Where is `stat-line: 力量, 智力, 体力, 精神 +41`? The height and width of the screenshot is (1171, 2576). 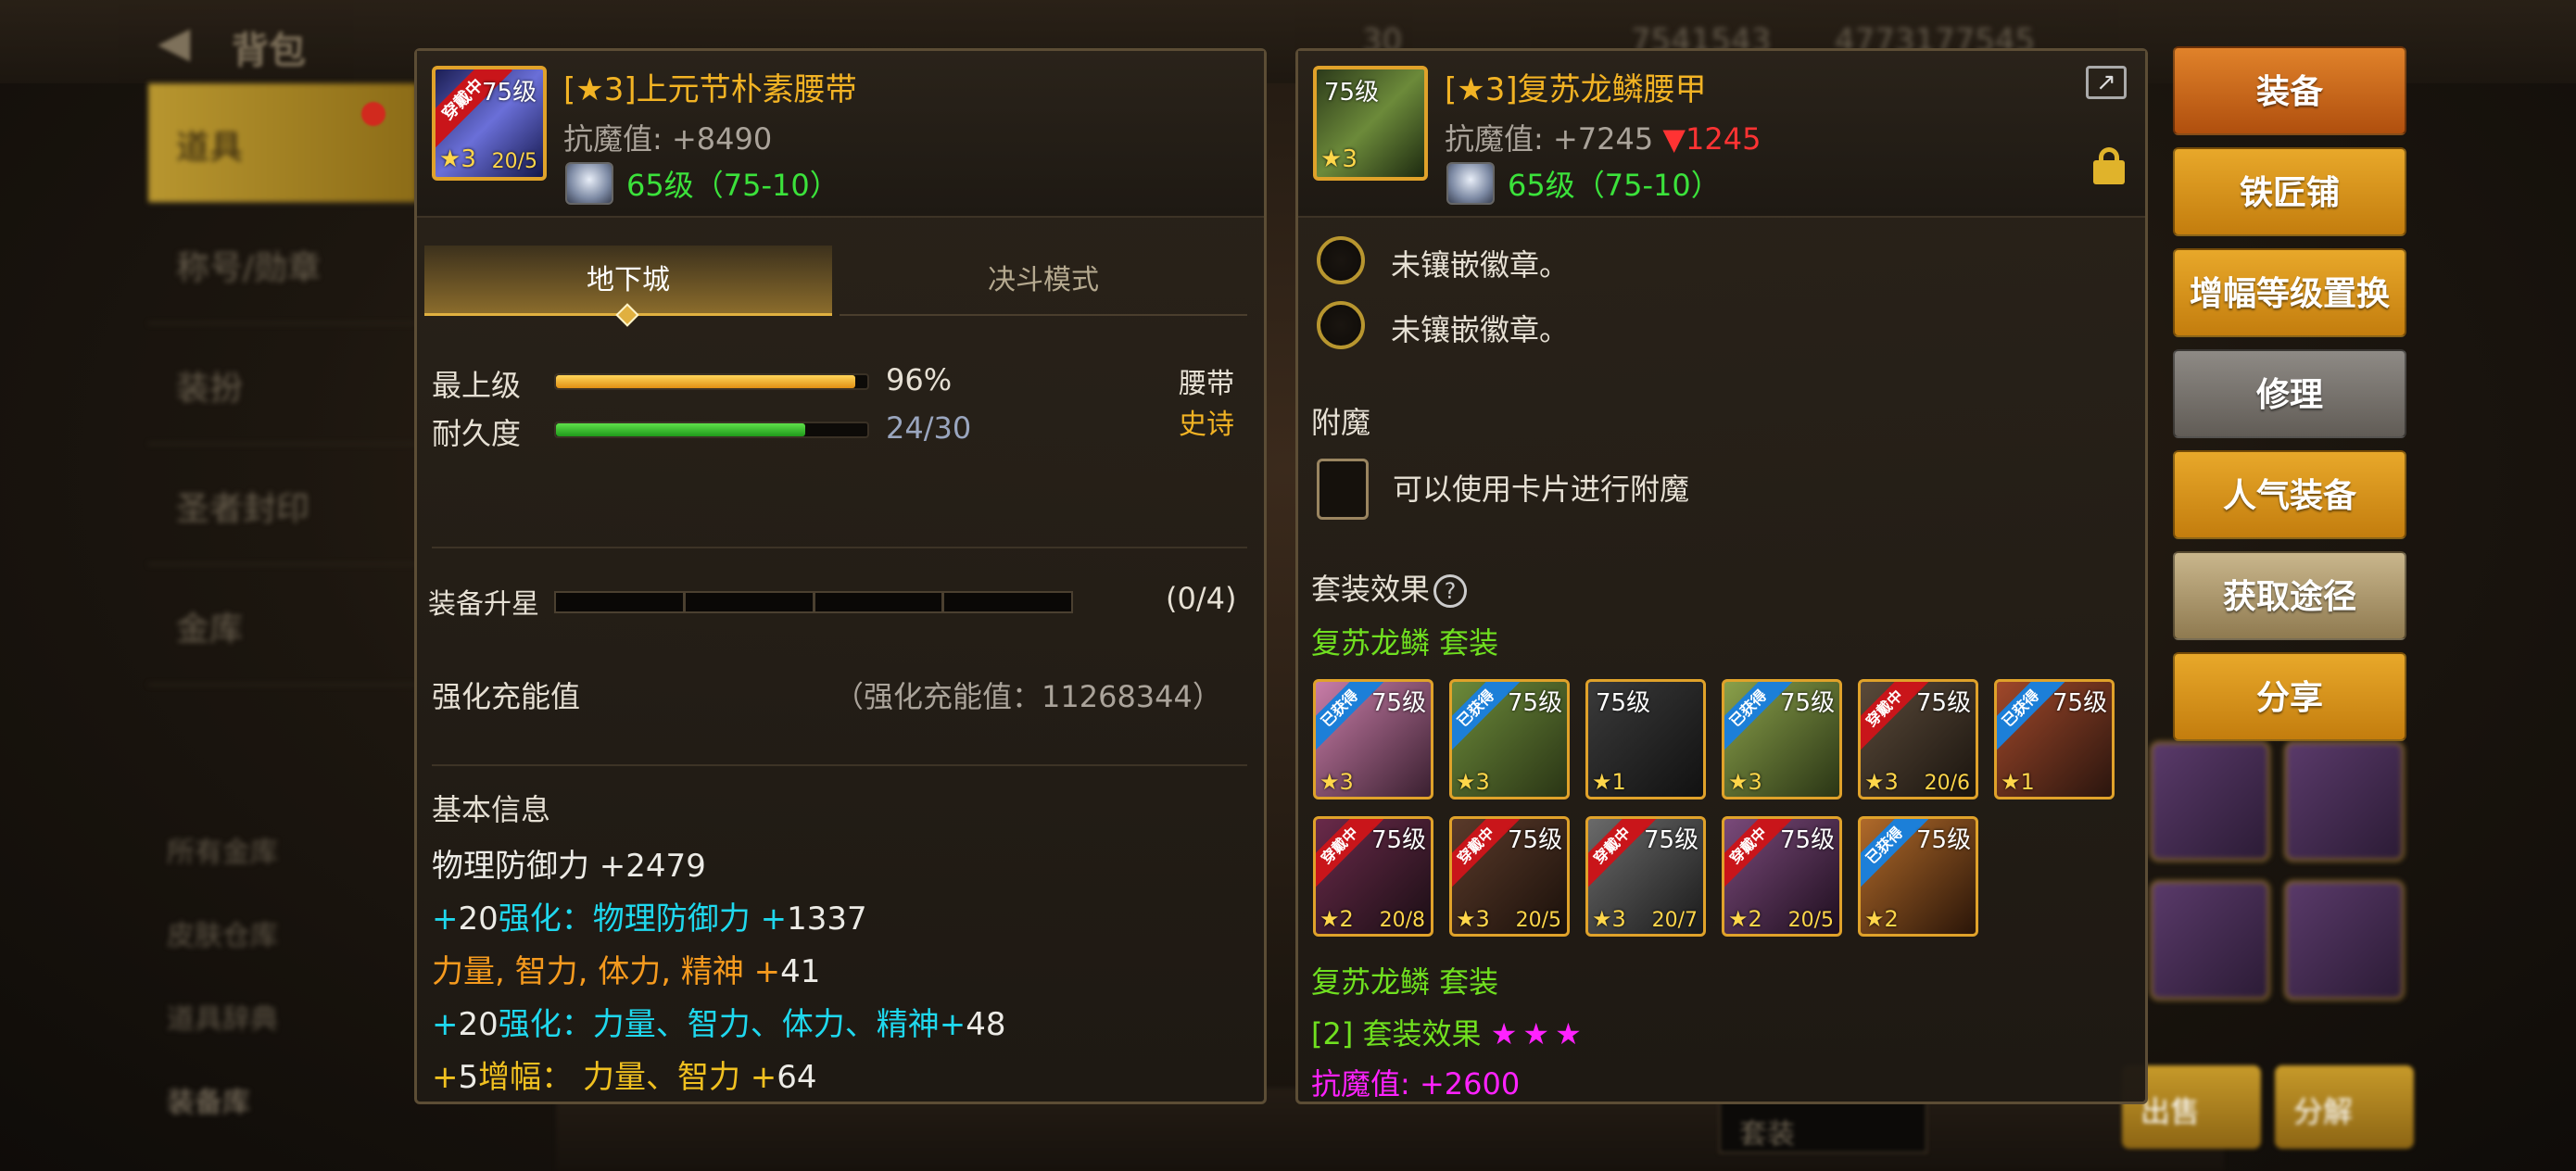
stat-line: 力量, 智力, 体力, 精神 +41 is located at coordinates (626, 971).